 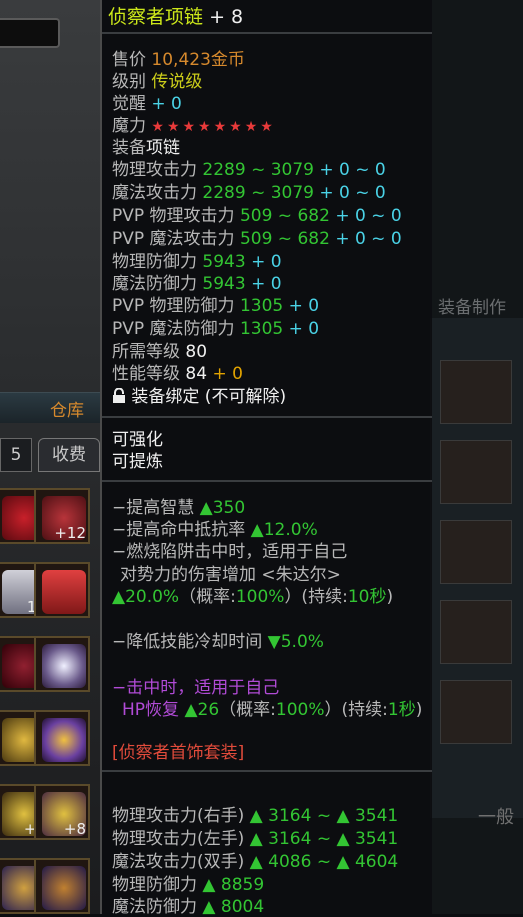 I want to click on option-value: ▲12.0%, so click(x=284, y=530).